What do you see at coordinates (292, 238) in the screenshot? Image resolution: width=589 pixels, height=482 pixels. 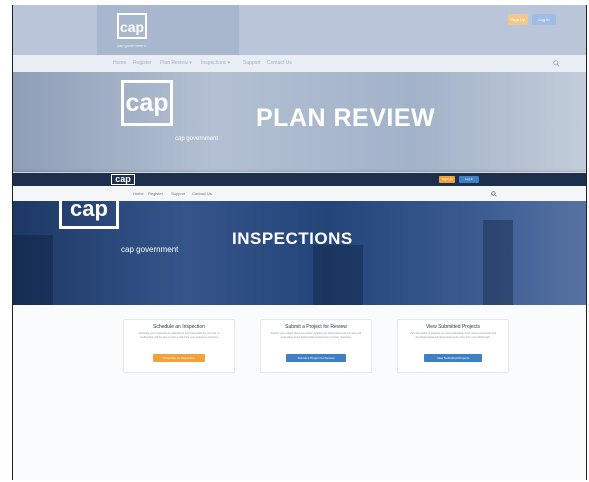 I see `inspections-hero-title: INSPECTIONS` at bounding box center [292, 238].